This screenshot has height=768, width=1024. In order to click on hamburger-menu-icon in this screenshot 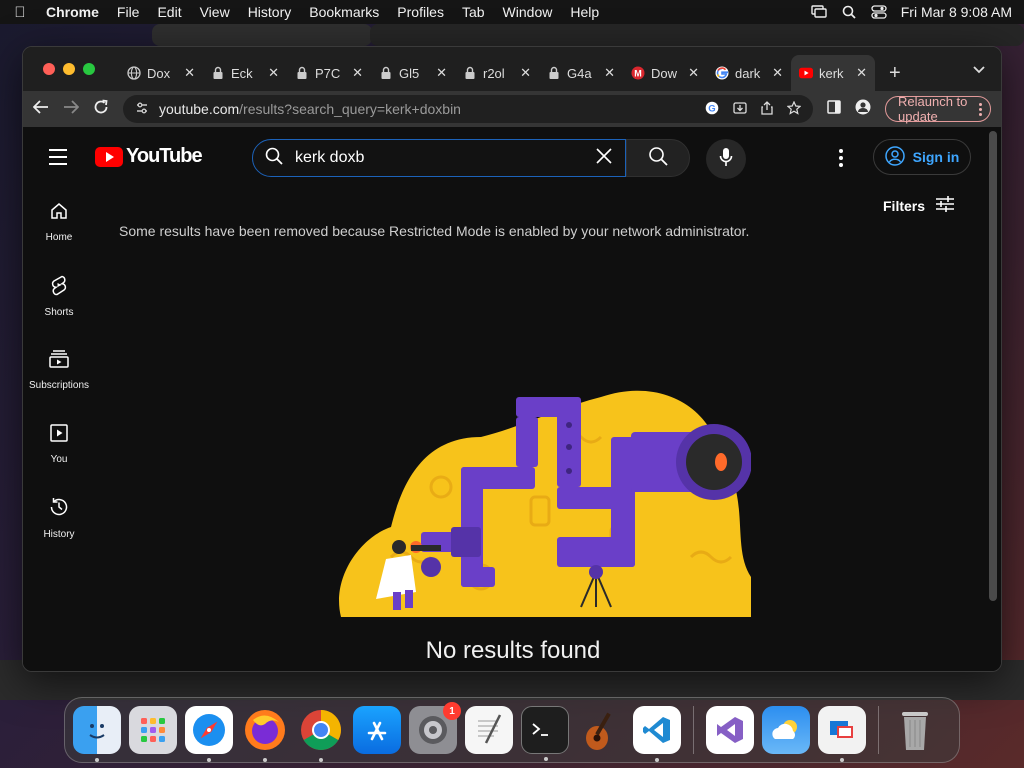, I will do `click(58, 159)`.